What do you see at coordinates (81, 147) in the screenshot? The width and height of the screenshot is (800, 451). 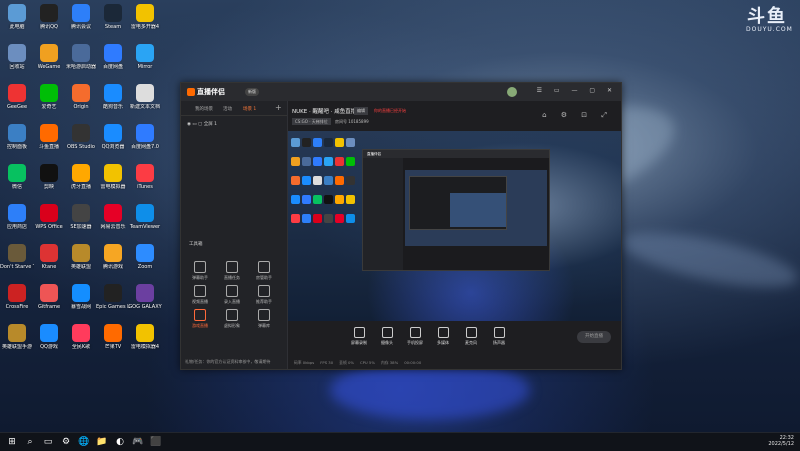 I see `desktop-icon-label: OBS Studio` at bounding box center [81, 147].